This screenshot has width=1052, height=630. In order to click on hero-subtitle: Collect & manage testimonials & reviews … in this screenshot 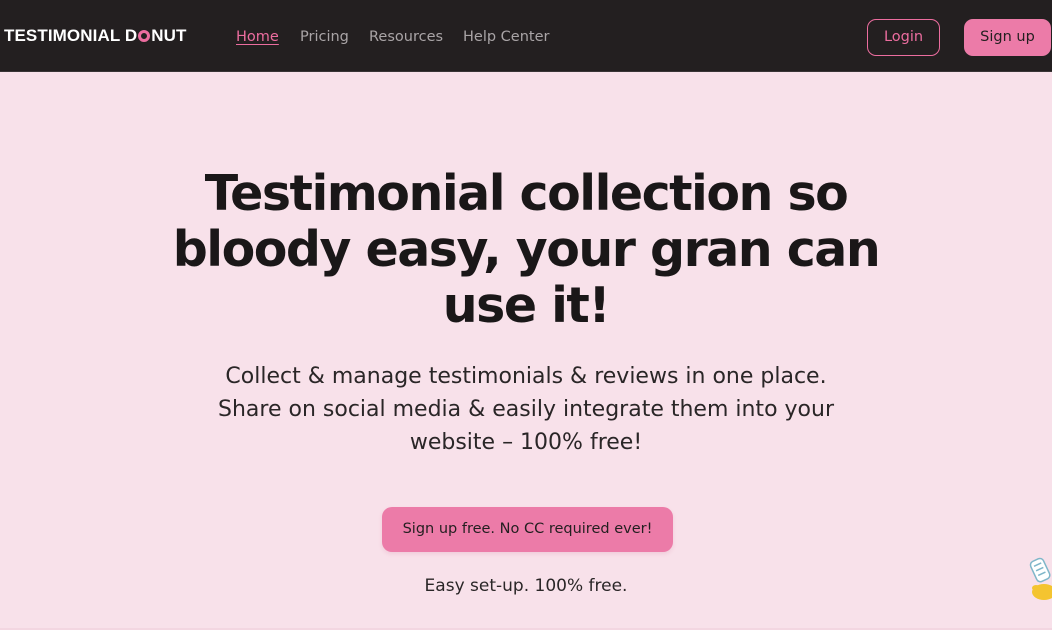, I will do `click(526, 409)`.